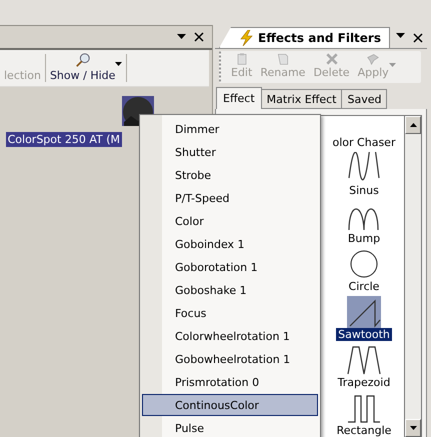  I want to click on tab: Effect, so click(239, 98).